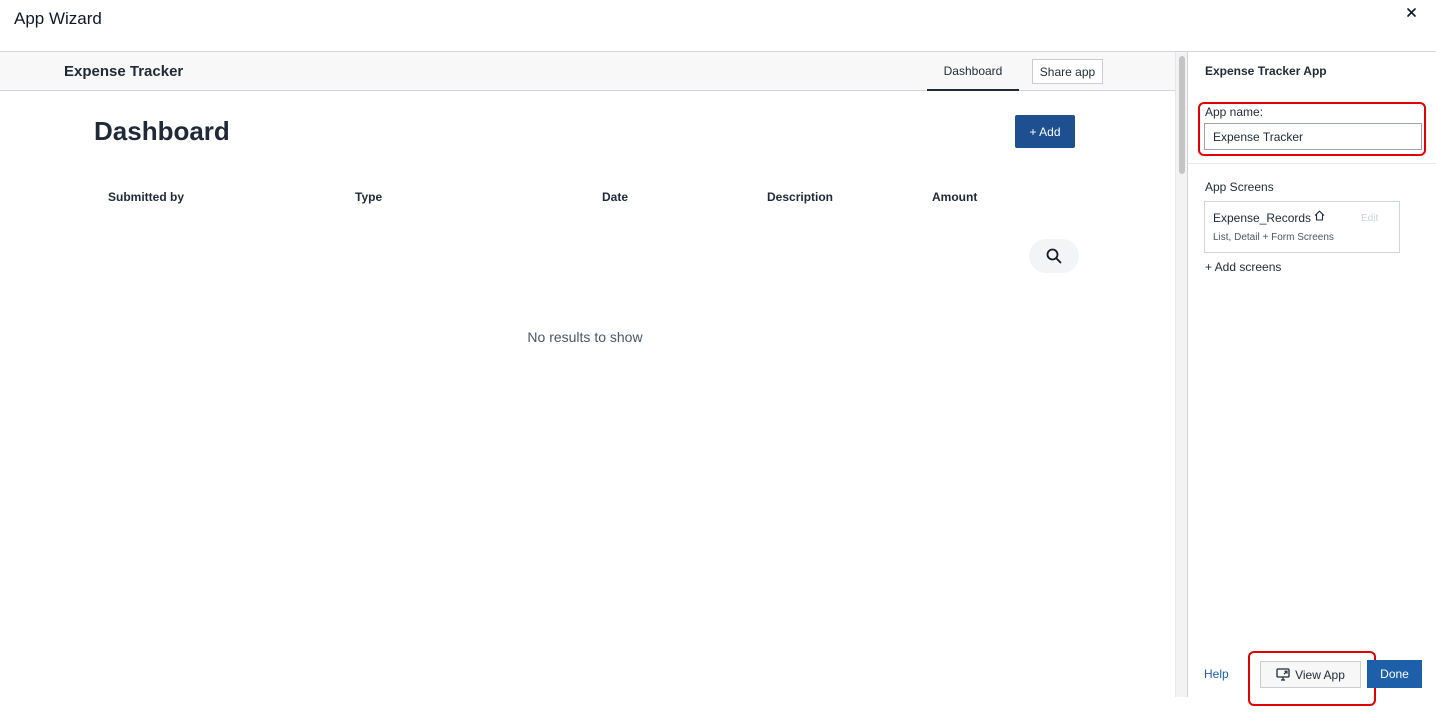 Image resolution: width=1436 pixels, height=727 pixels. I want to click on share-app-button: Share app, so click(1067, 71).